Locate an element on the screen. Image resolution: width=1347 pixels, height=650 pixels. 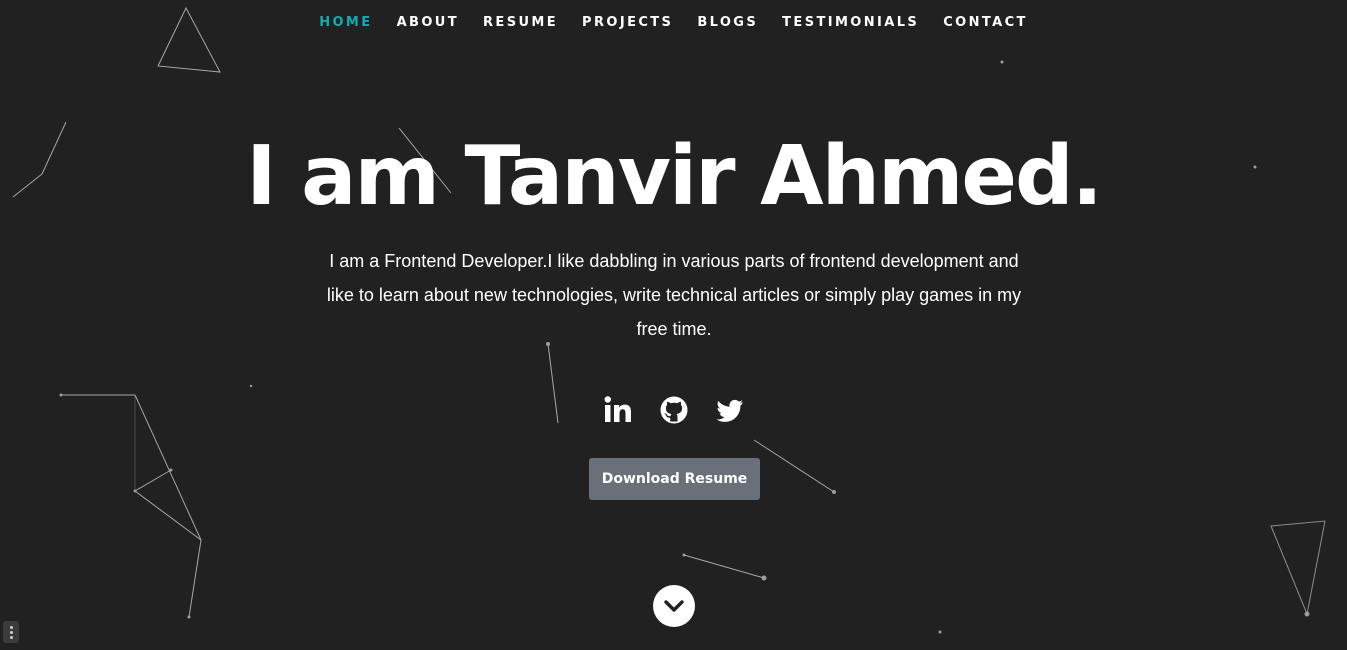
nav-item-projects: PROJECTS is located at coordinates (627, 23).